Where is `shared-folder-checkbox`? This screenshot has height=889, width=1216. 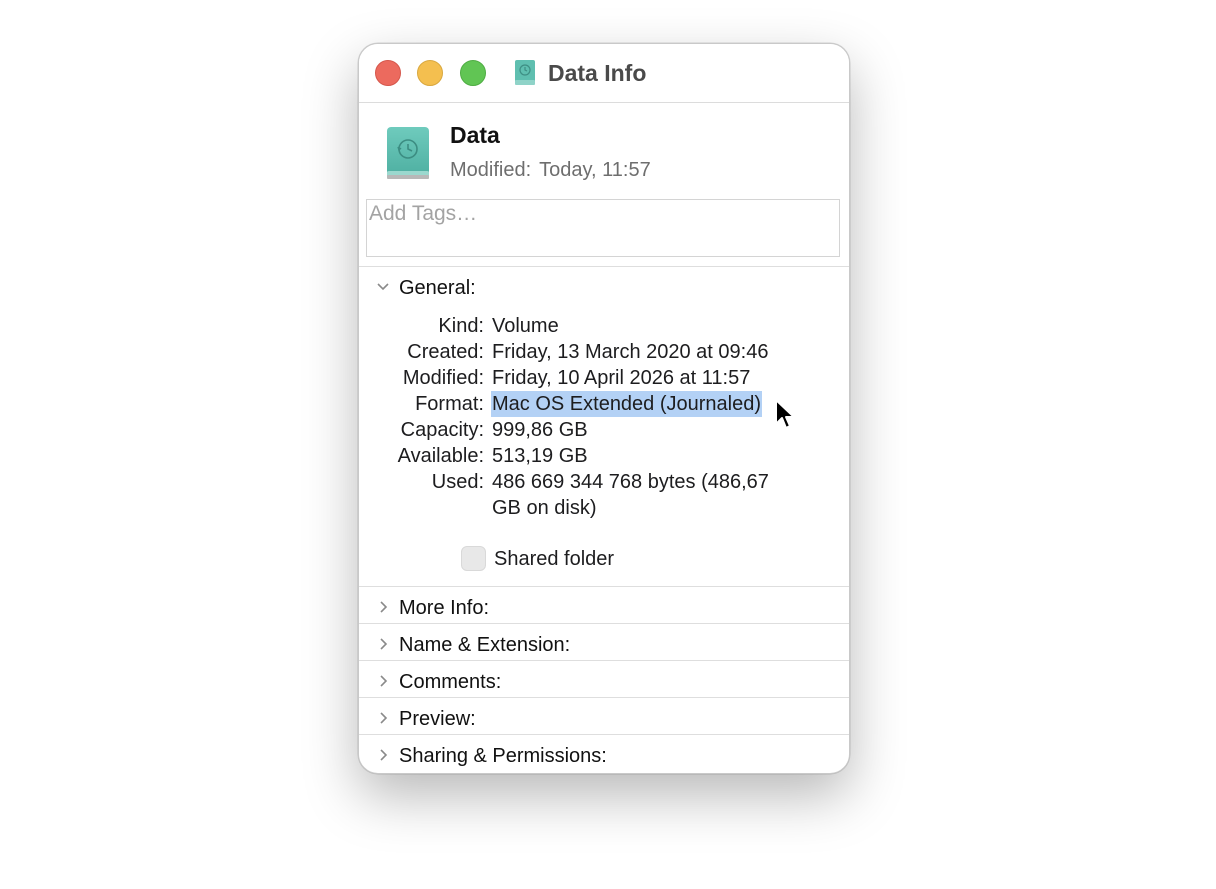
shared-folder-checkbox is located at coordinates (473, 558).